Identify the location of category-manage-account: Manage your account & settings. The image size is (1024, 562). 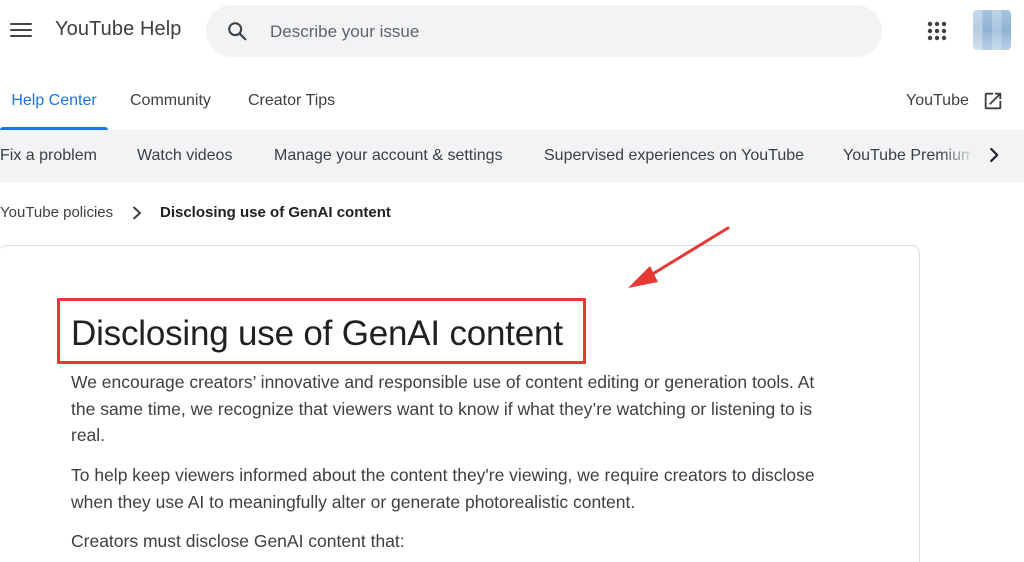
(388, 156).